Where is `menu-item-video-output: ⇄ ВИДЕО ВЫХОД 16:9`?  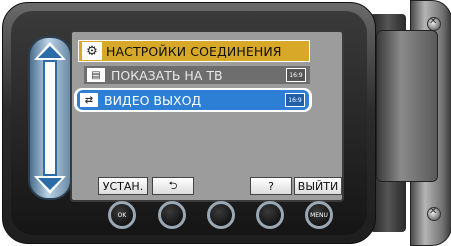 menu-item-video-output: ⇄ ВИДЕО ВЫХОД 16:9 is located at coordinates (193, 100).